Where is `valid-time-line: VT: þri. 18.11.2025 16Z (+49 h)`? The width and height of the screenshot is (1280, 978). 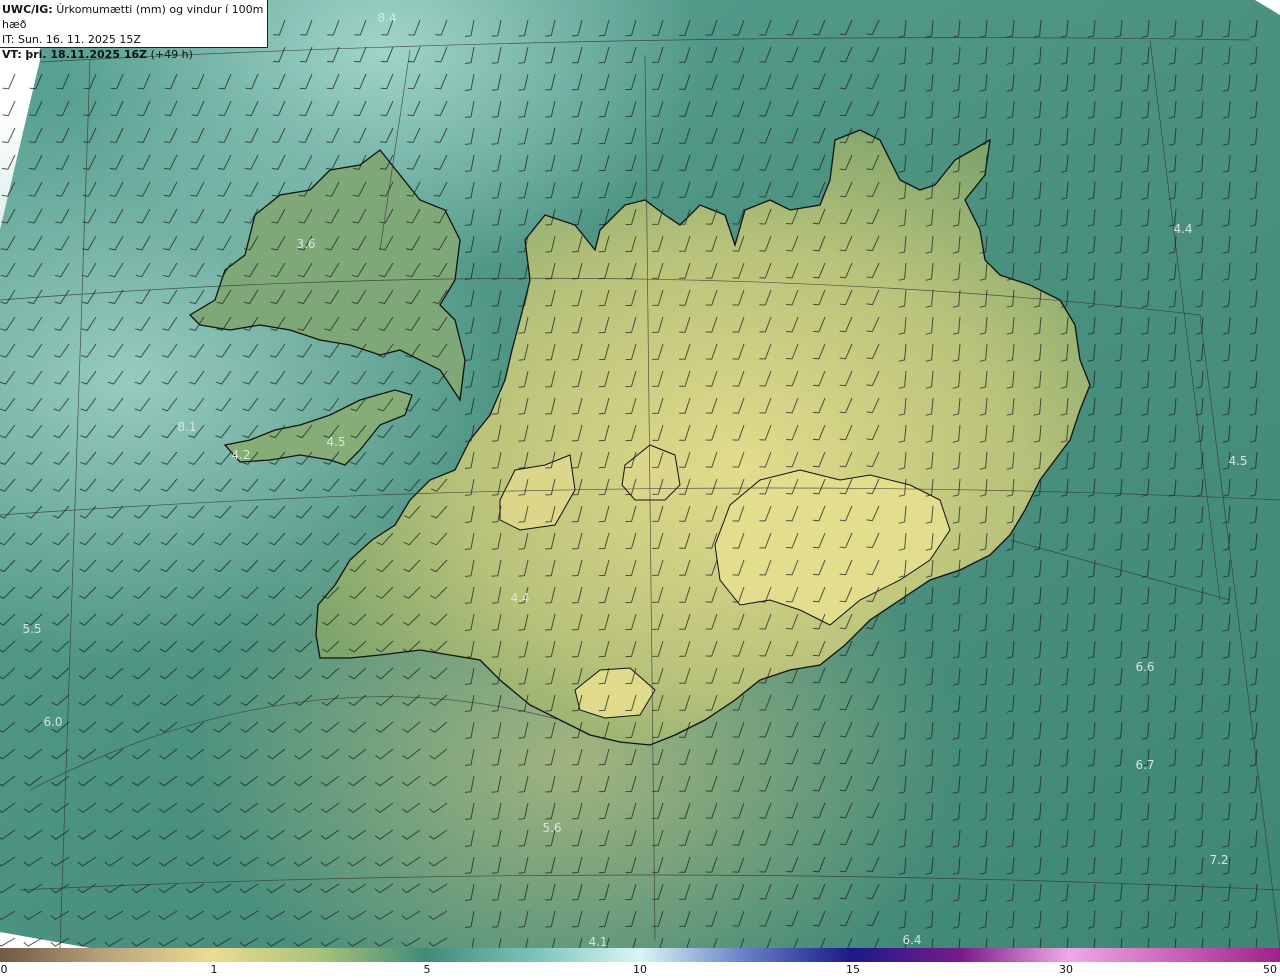 valid-time-line: VT: þri. 18.11.2025 16Z (+49 h) is located at coordinates (134, 54).